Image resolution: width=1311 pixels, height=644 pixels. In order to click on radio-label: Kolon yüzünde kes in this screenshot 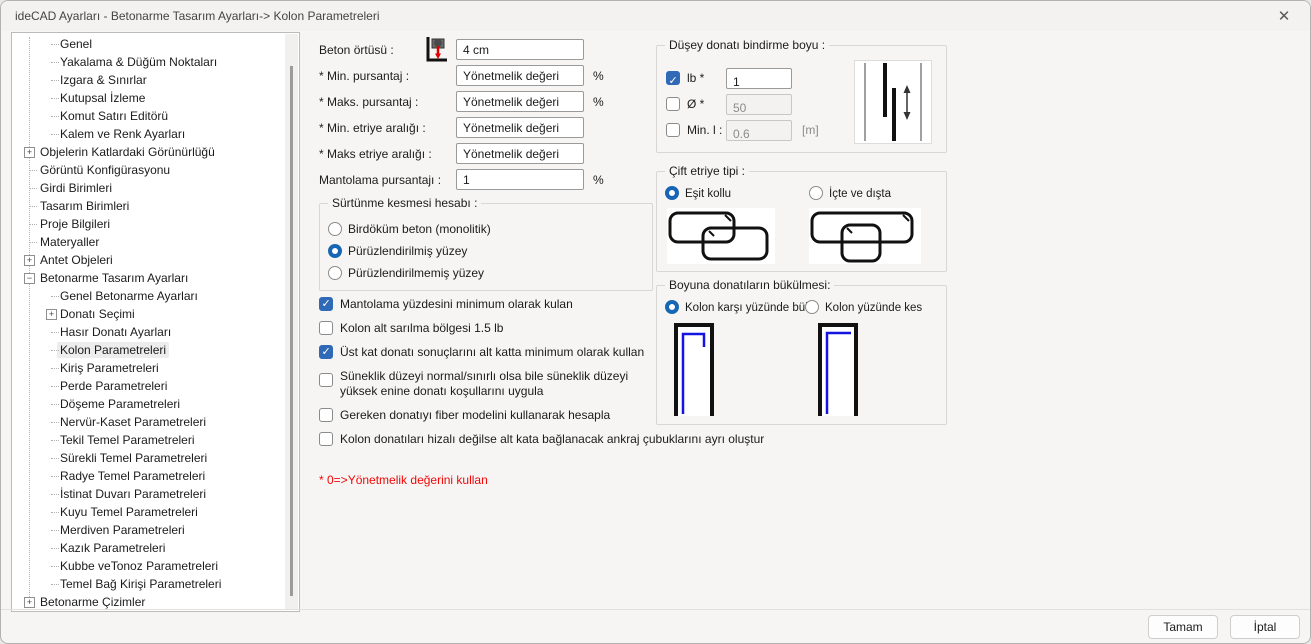, I will do `click(874, 308)`.